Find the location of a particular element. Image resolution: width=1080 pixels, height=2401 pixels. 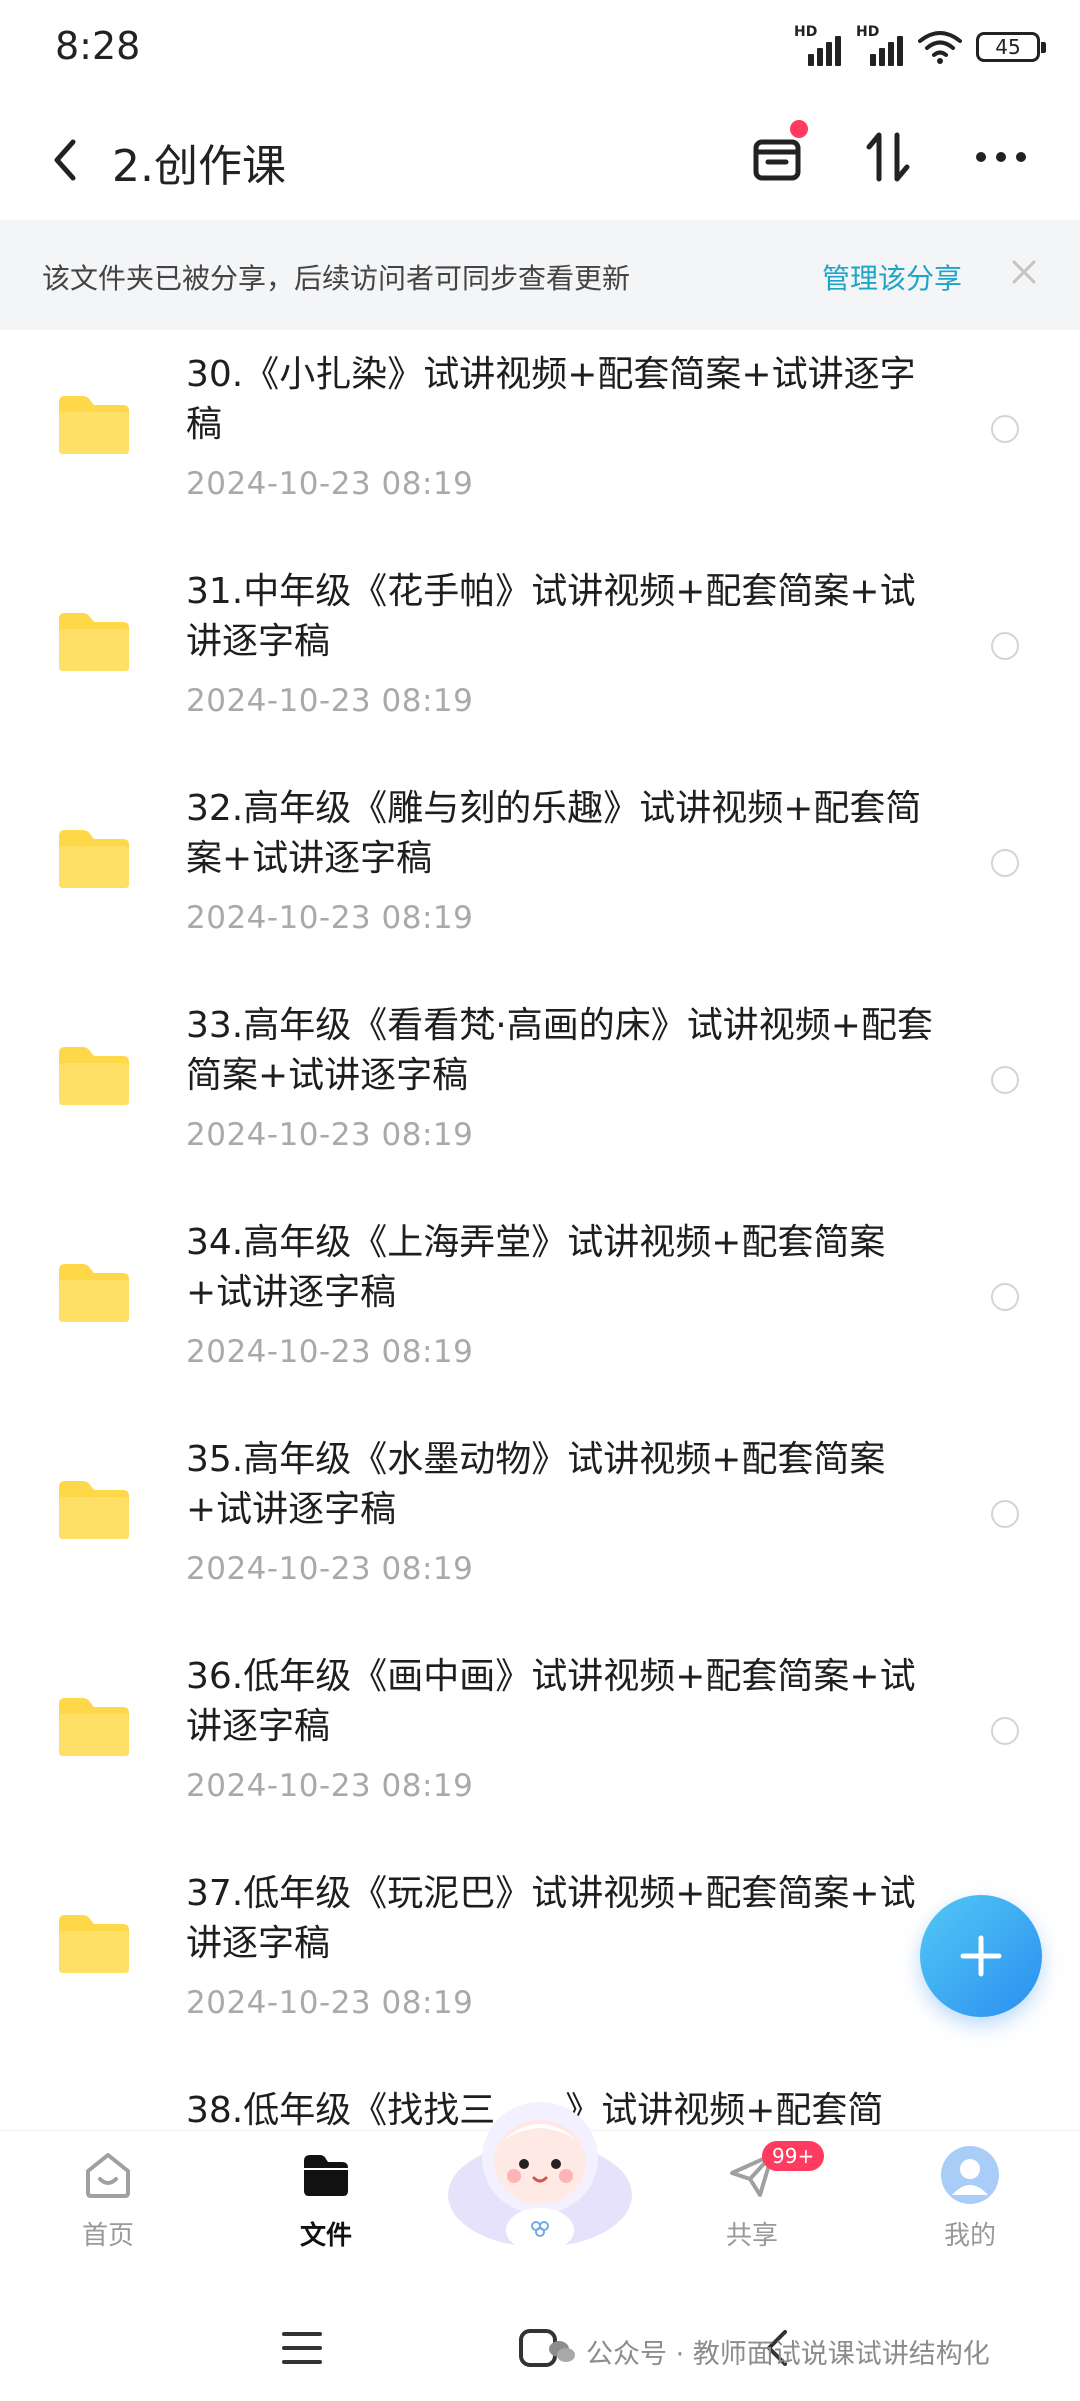

more-dots-icon is located at coordinates (1001, 157).